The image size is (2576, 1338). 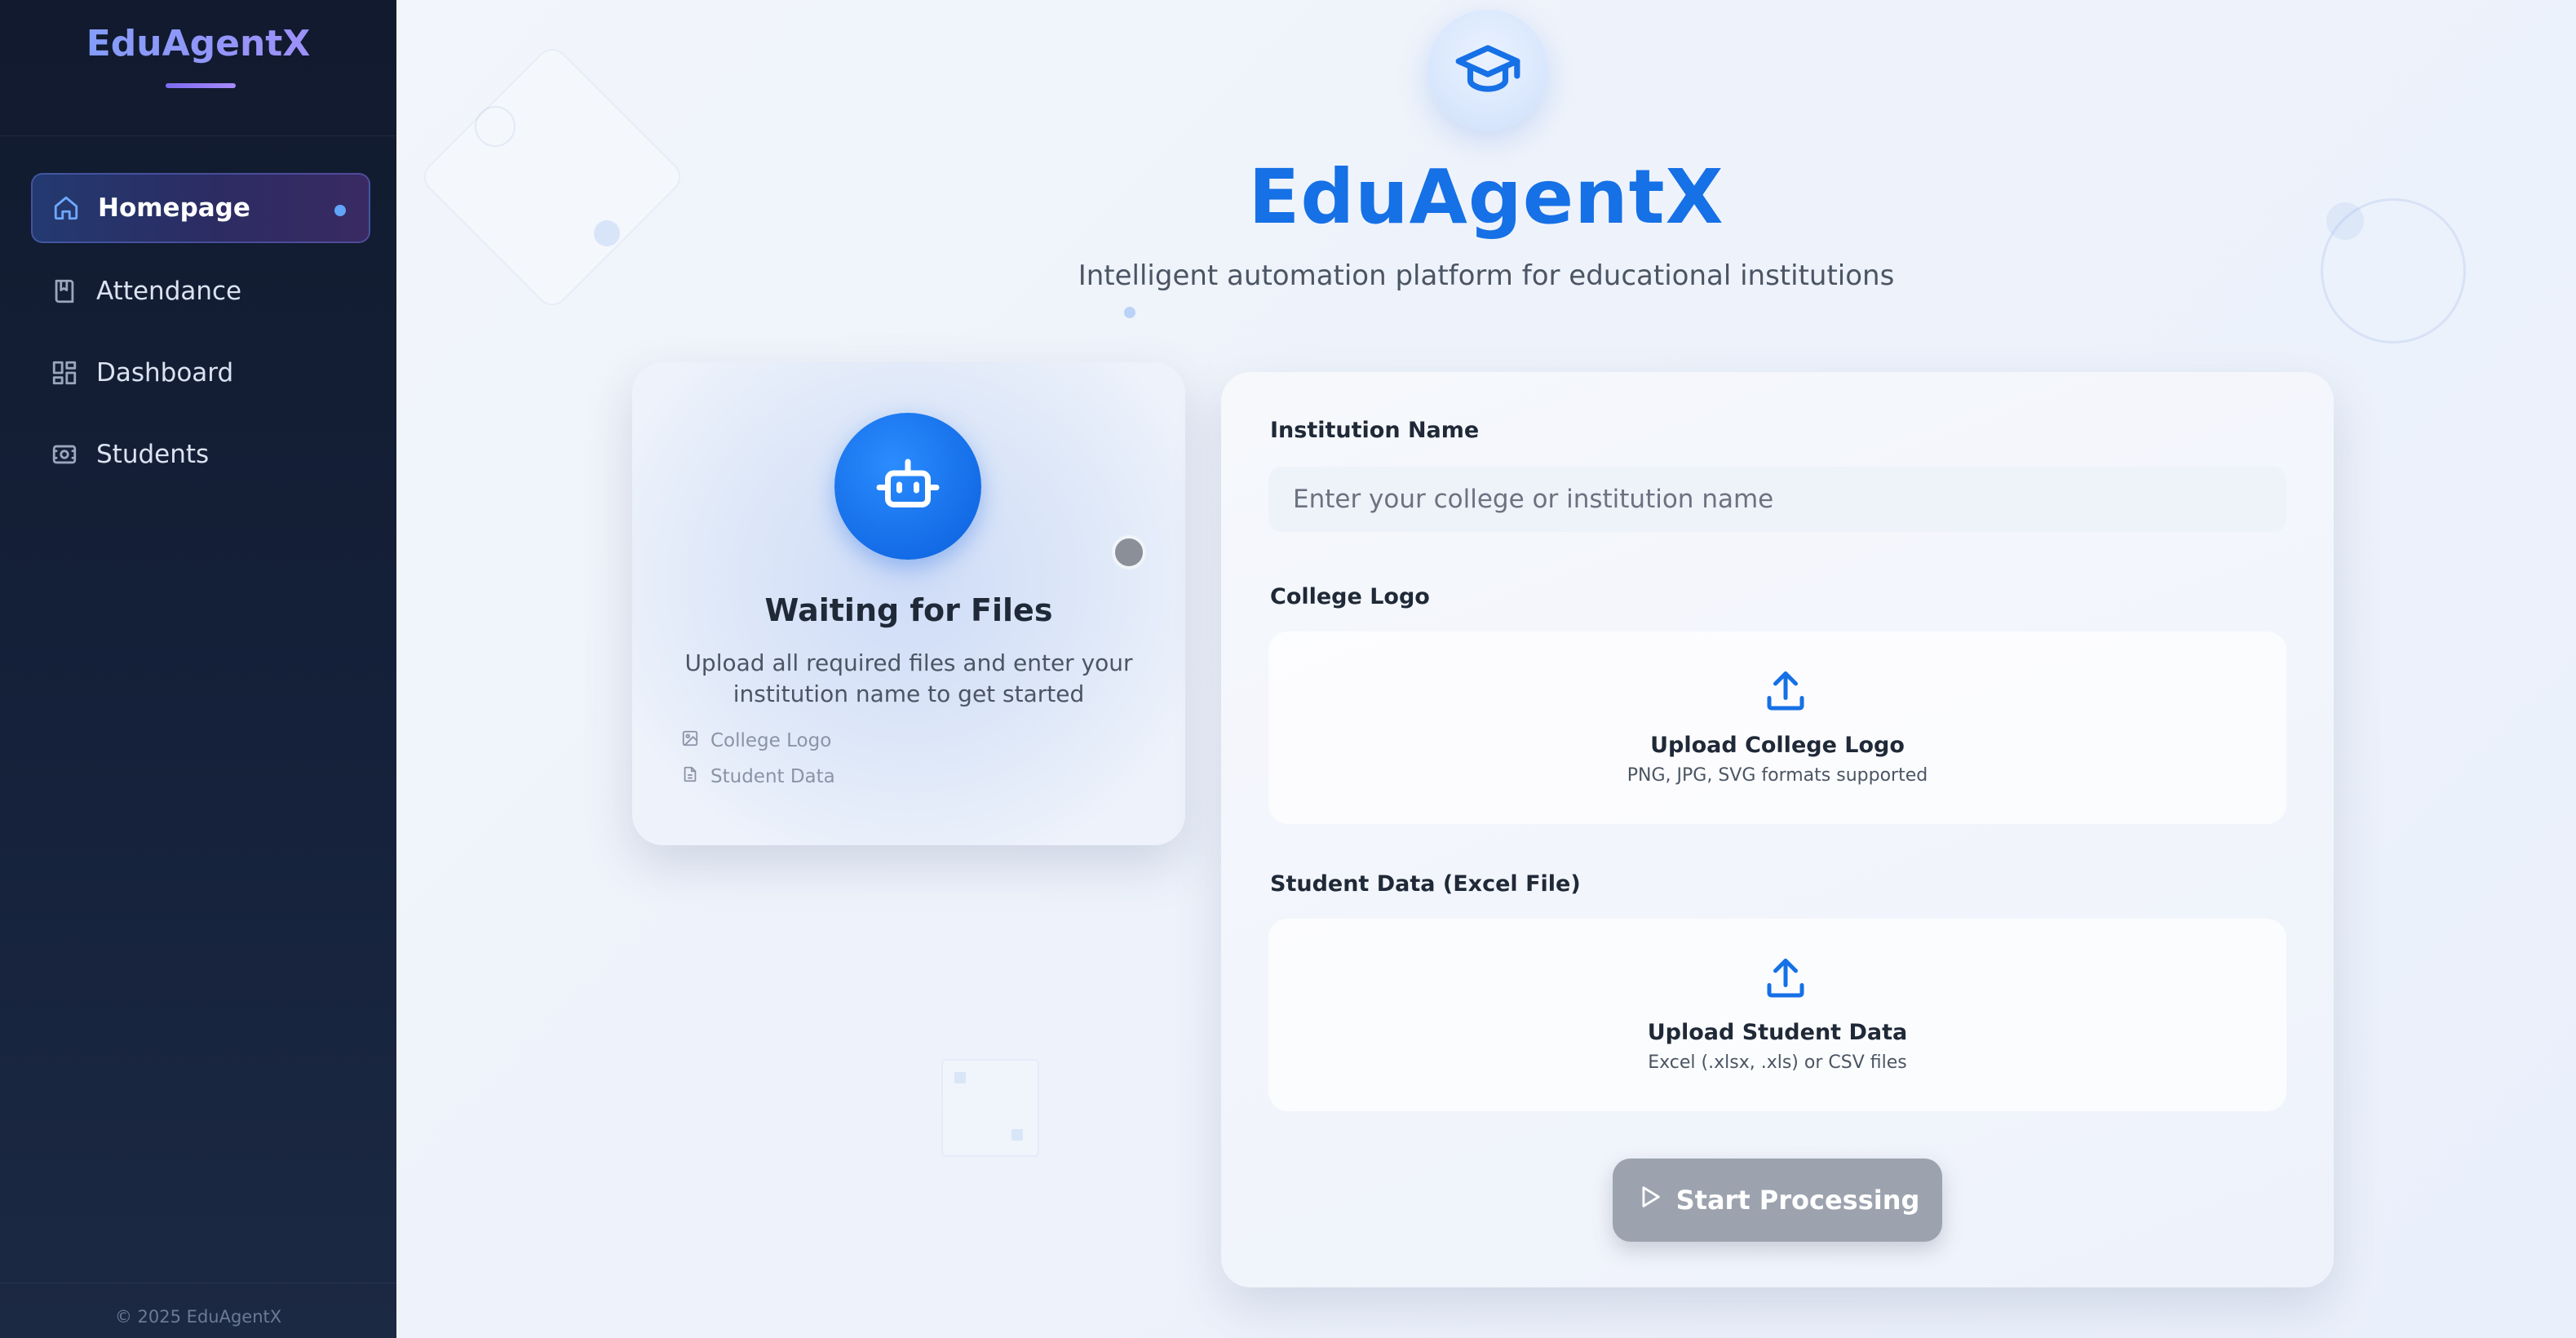 I want to click on institution-name-label: Institution Name, so click(x=1375, y=430).